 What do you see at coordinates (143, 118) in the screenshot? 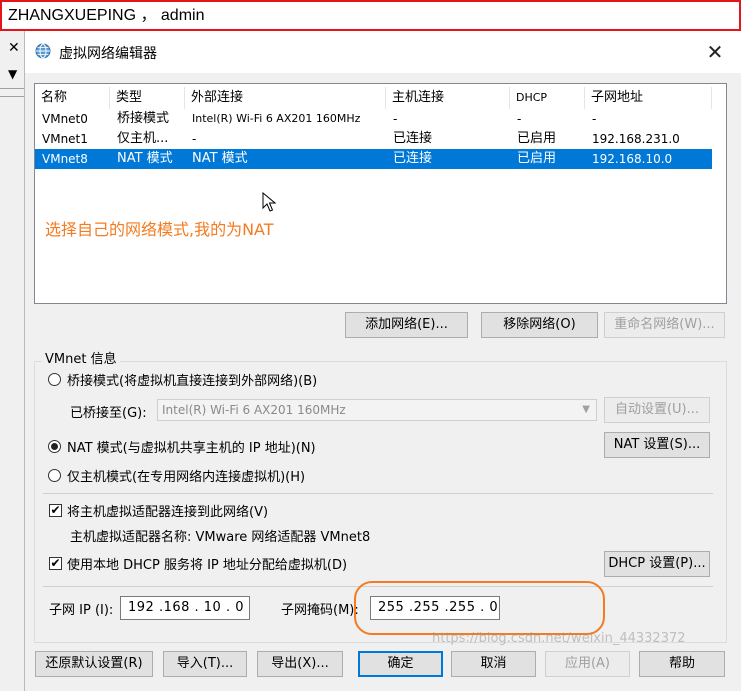
I see `row-cell: 桥接模式` at bounding box center [143, 118].